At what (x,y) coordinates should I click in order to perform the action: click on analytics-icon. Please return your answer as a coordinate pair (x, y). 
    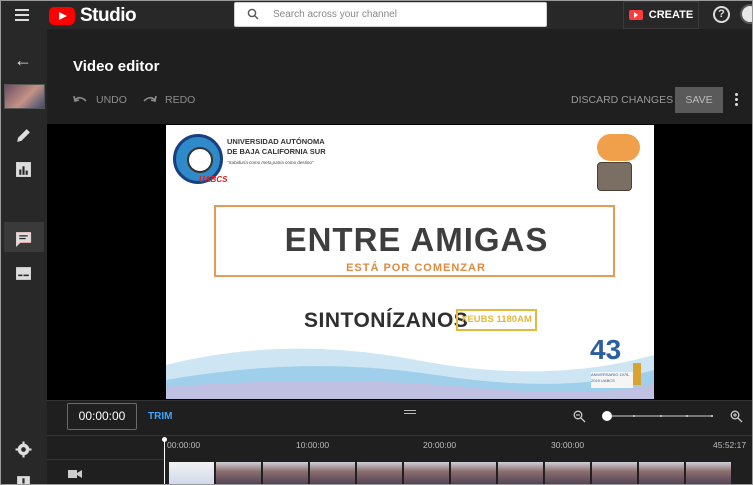
    Looking at the image, I should click on (23, 169).